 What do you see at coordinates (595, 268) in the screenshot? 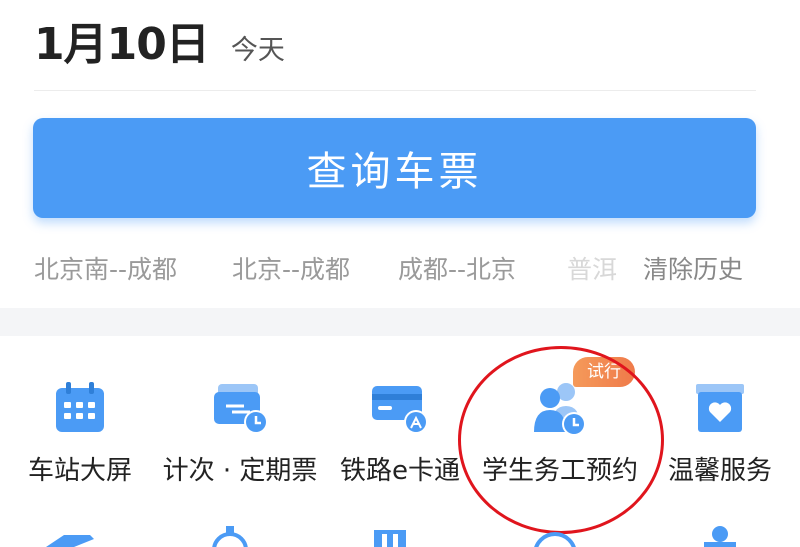
I see `history-item-faded: 普洱` at bounding box center [595, 268].